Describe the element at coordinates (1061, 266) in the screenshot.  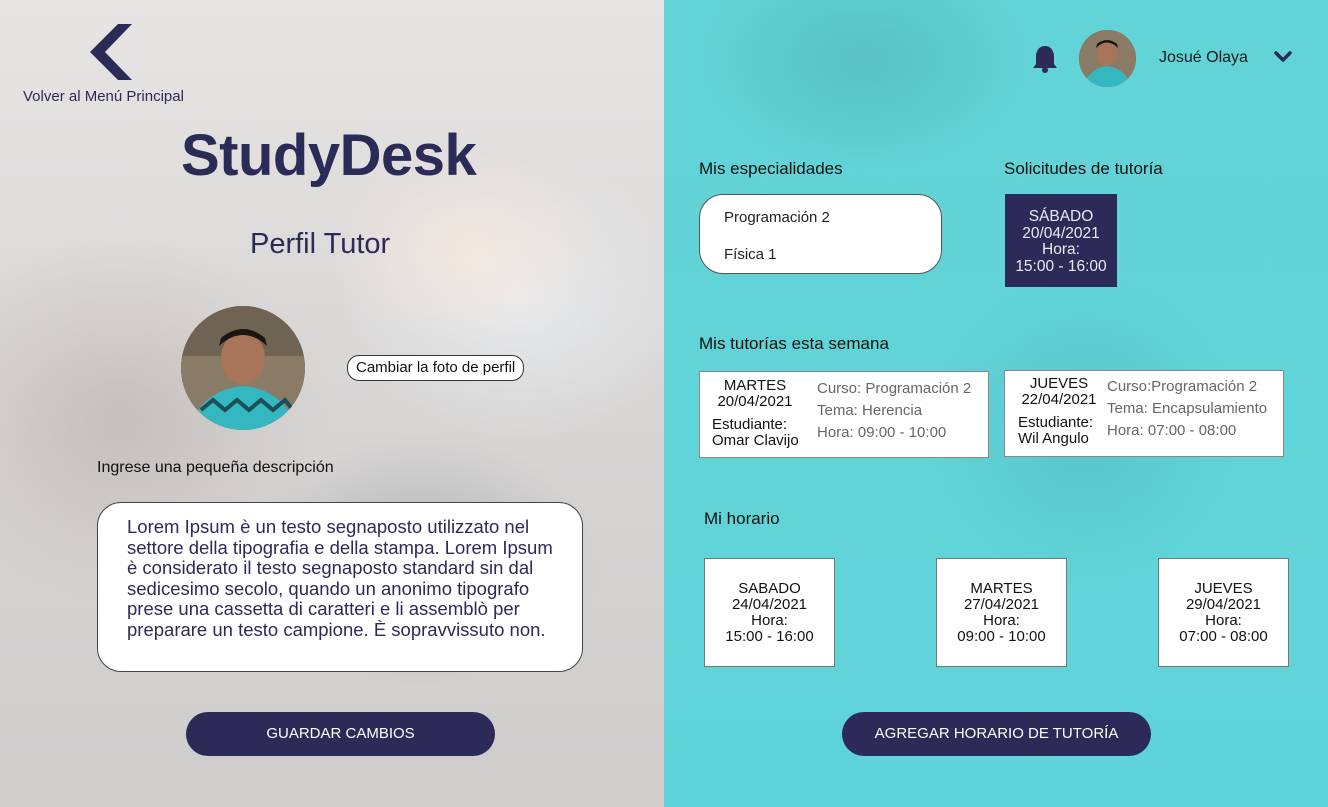
I see `request-hour: 15:00 - 16:00` at that location.